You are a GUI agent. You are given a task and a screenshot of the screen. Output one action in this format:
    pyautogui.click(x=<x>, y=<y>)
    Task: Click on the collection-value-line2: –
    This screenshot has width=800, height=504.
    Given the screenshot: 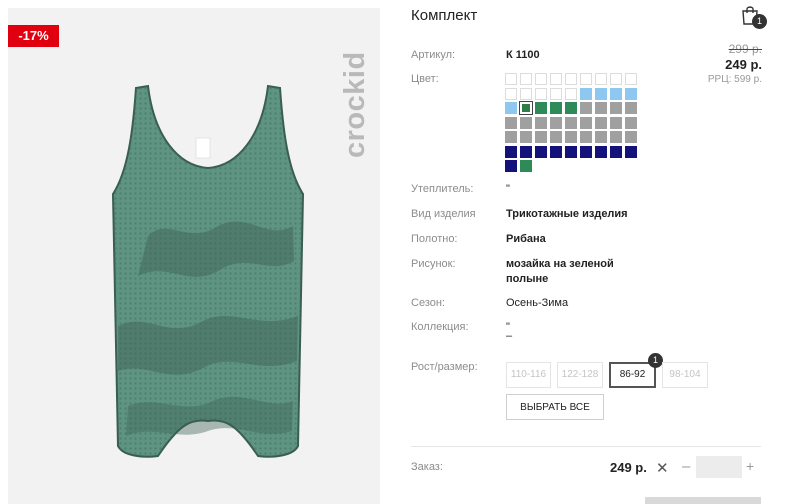 What is the action you would take?
    pyautogui.click(x=509, y=336)
    